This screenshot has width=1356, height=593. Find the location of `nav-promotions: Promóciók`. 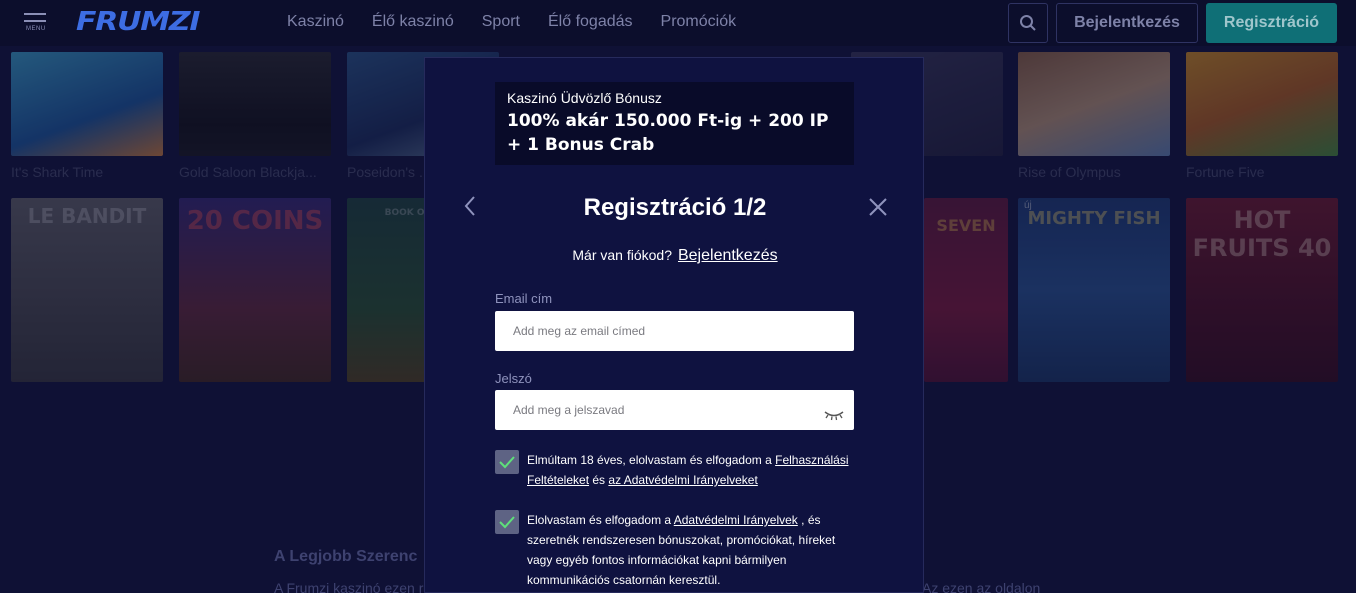

nav-promotions: Promóciók is located at coordinates (699, 22).